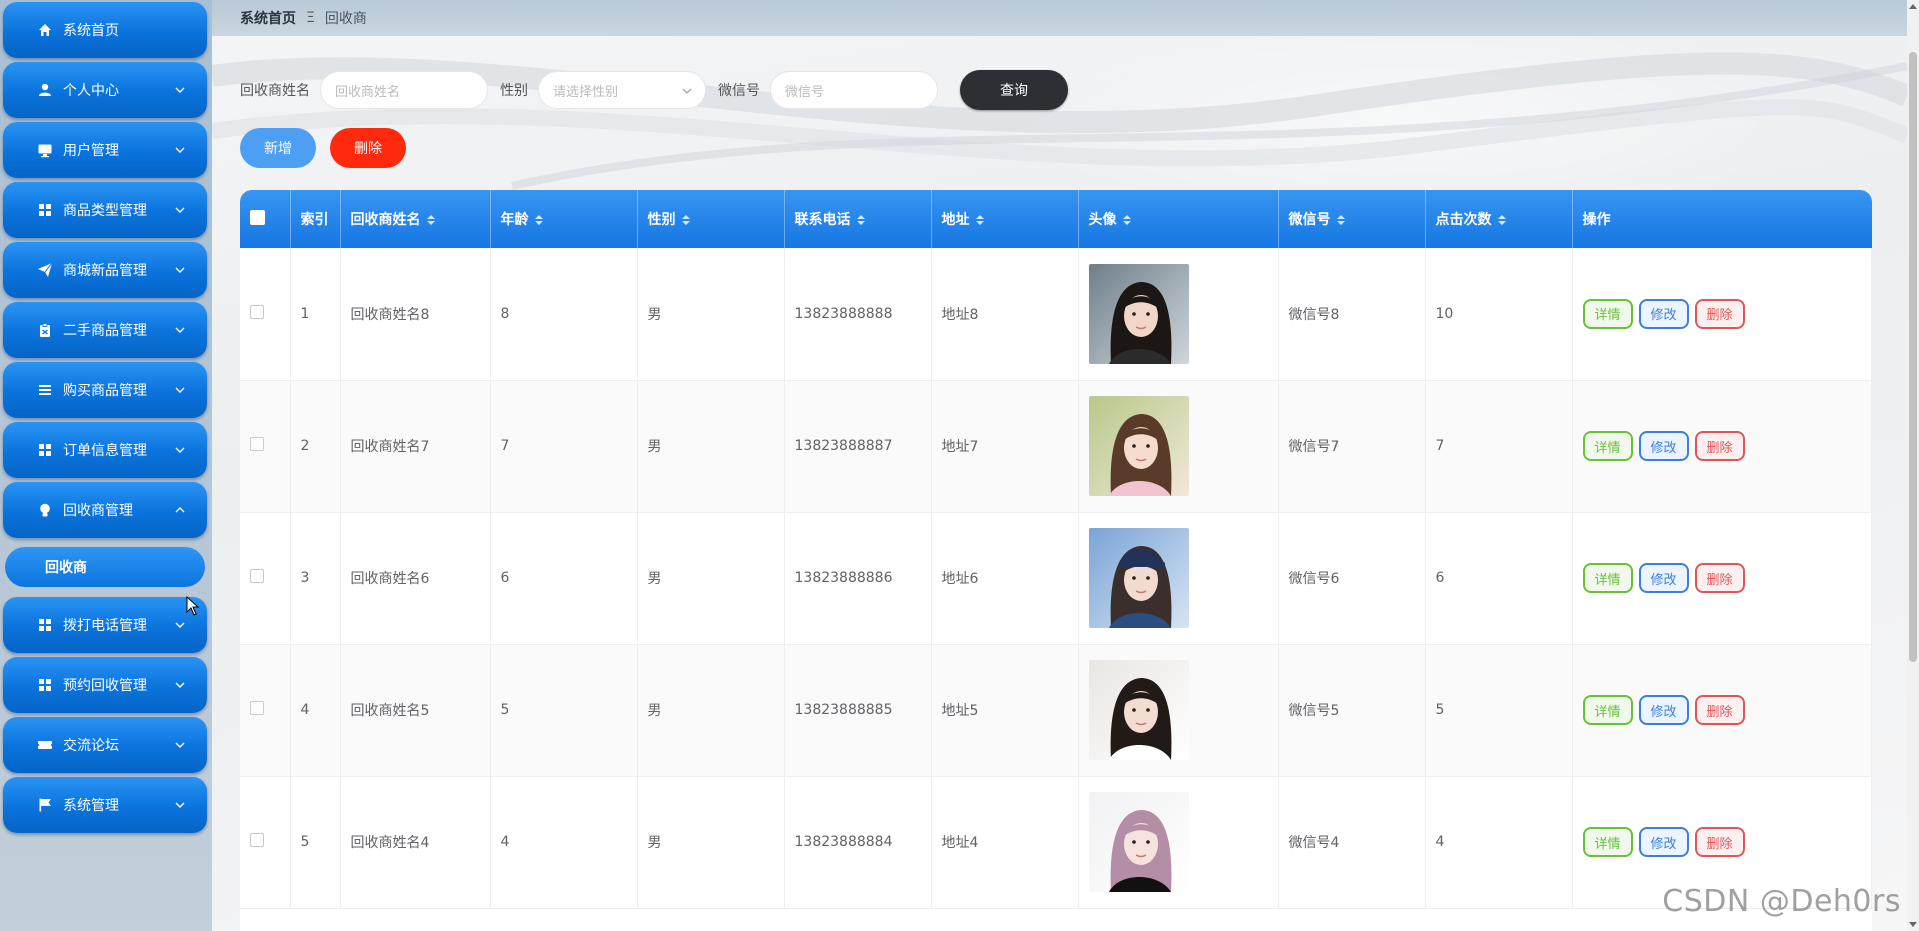 This screenshot has height=931, width=1919. I want to click on cell-index: 2, so click(315, 446).